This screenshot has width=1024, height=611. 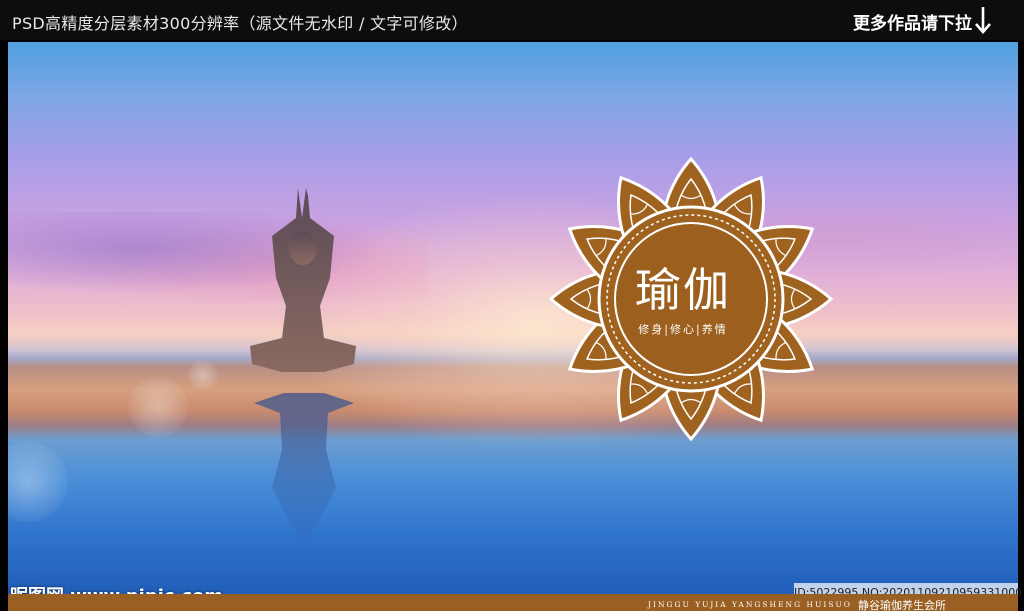 I want to click on banner-title: PSD高精度分层素材300分辨率（源文件无水印 / 文字可修改）, so click(x=240, y=23).